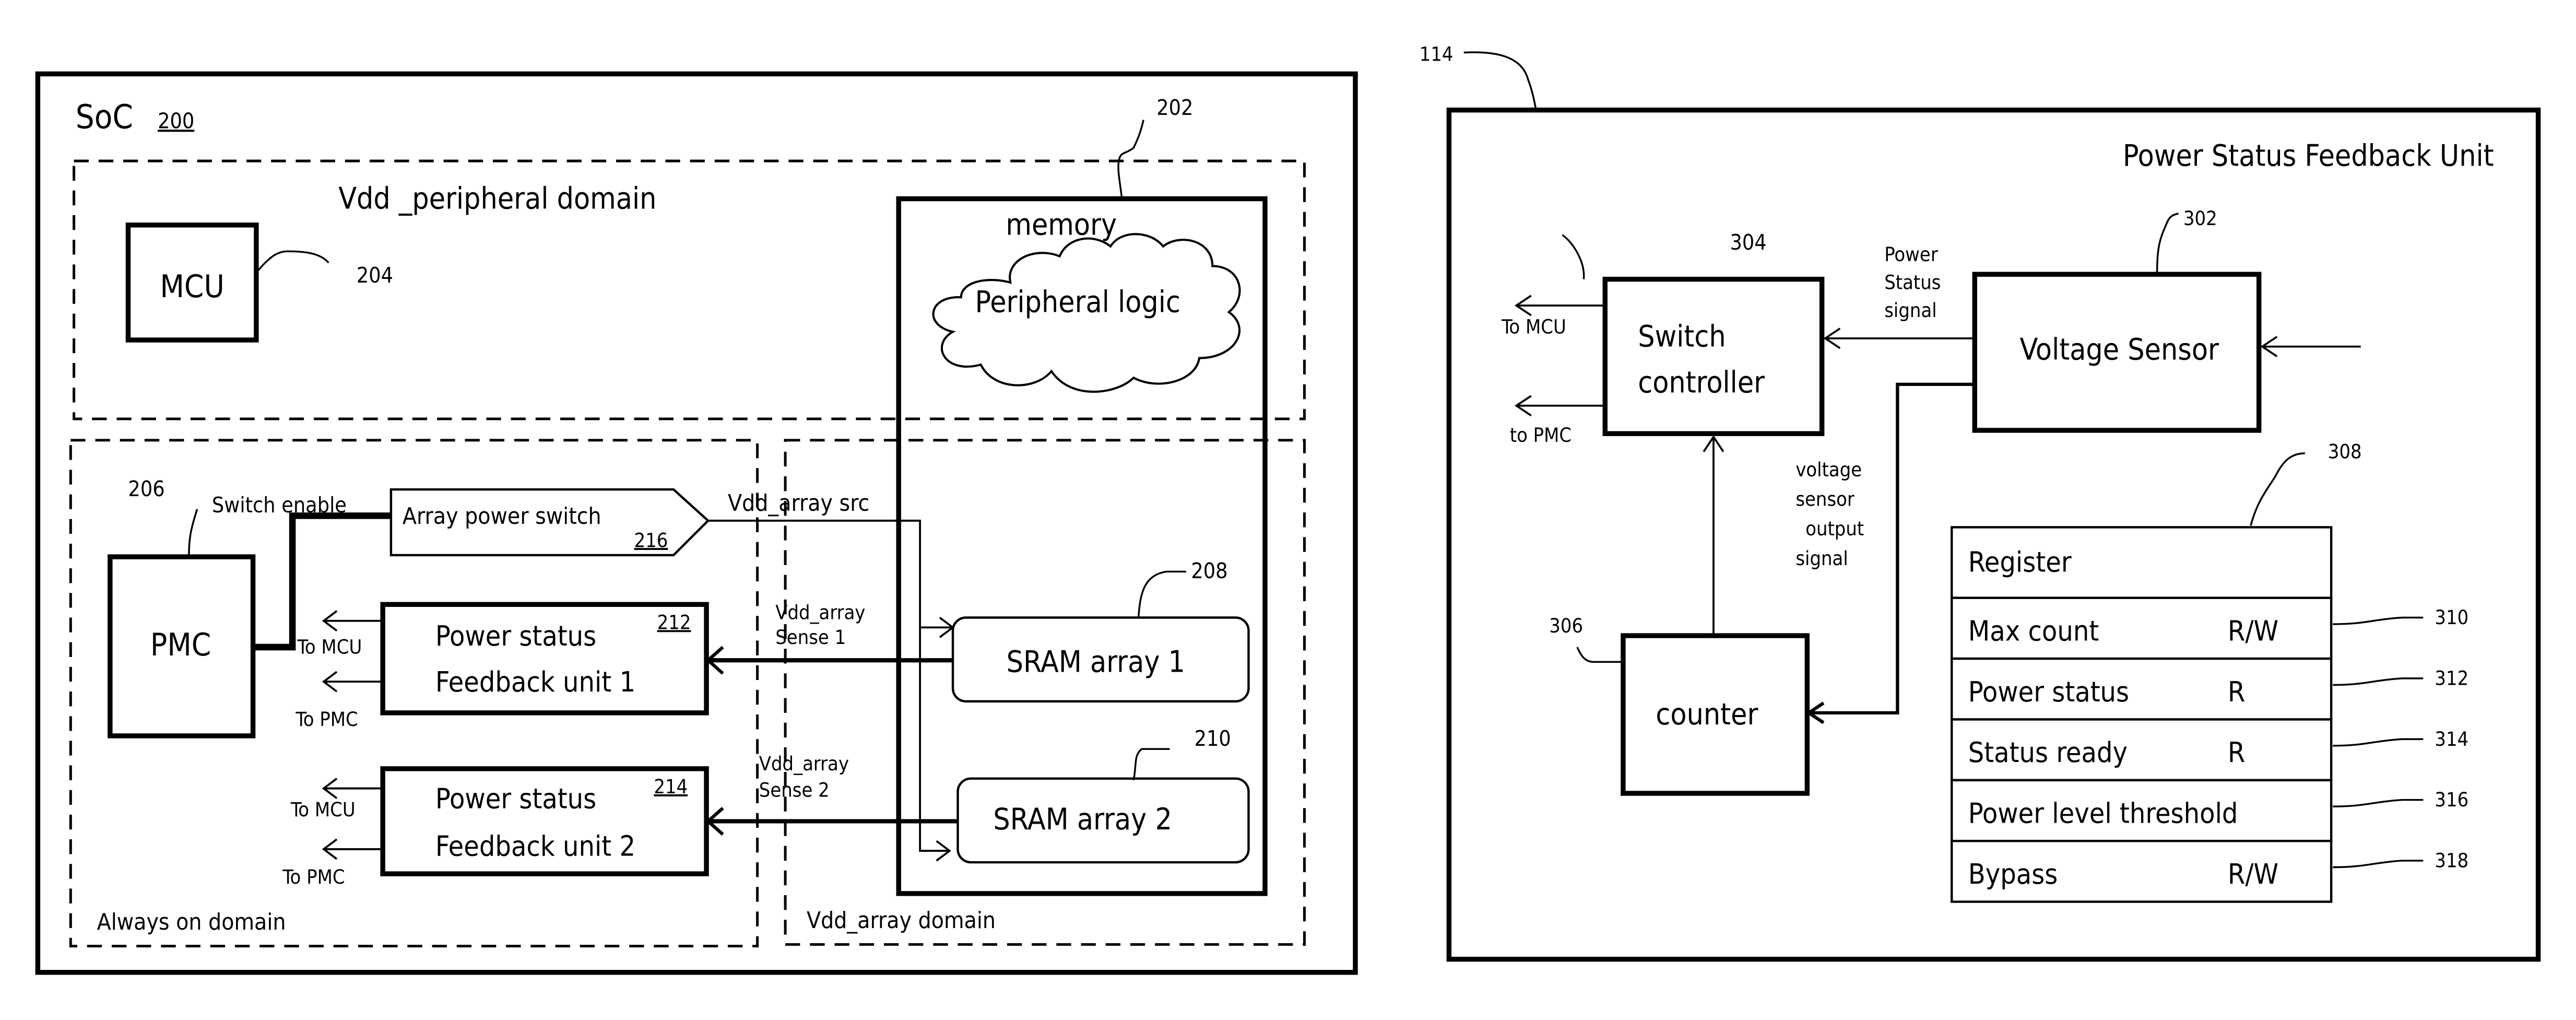 Image resolution: width=2576 pixels, height=1020 pixels. I want to click on register-row-ref: 310, so click(2451, 617).